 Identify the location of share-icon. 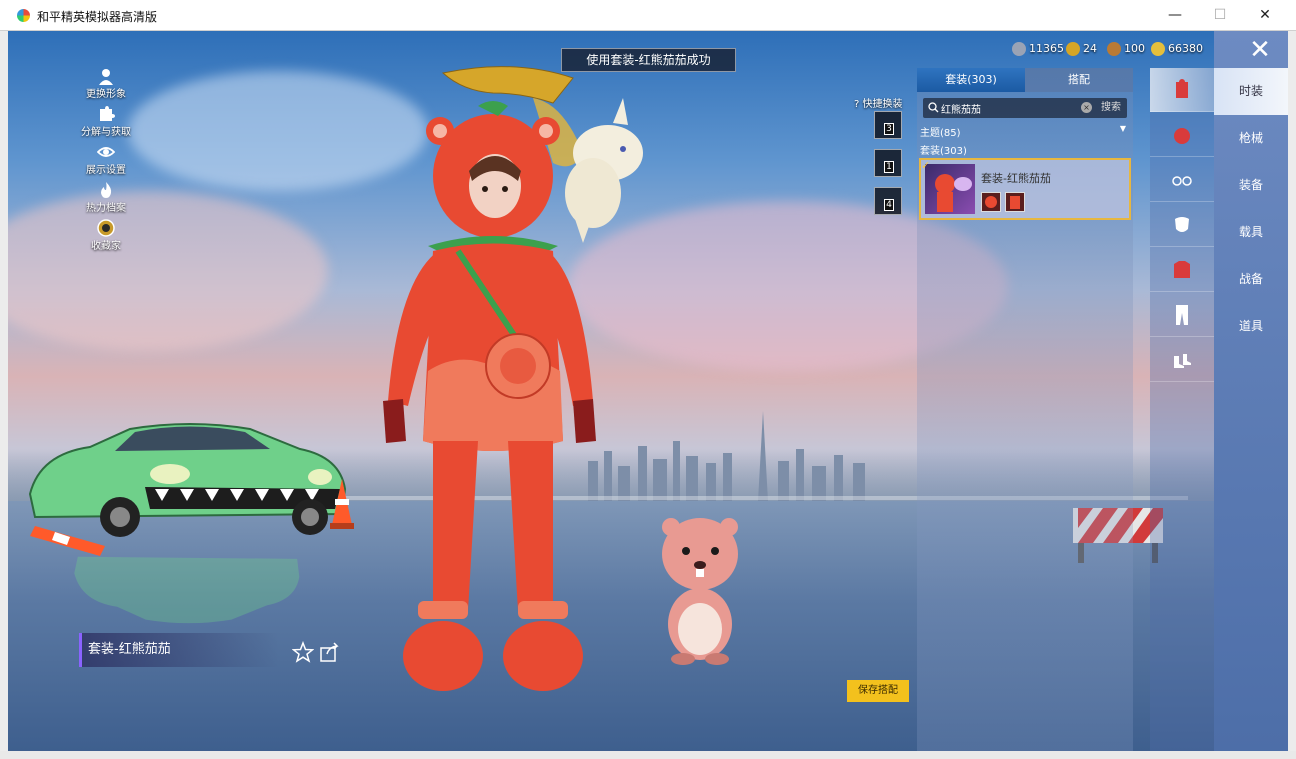
(330, 652).